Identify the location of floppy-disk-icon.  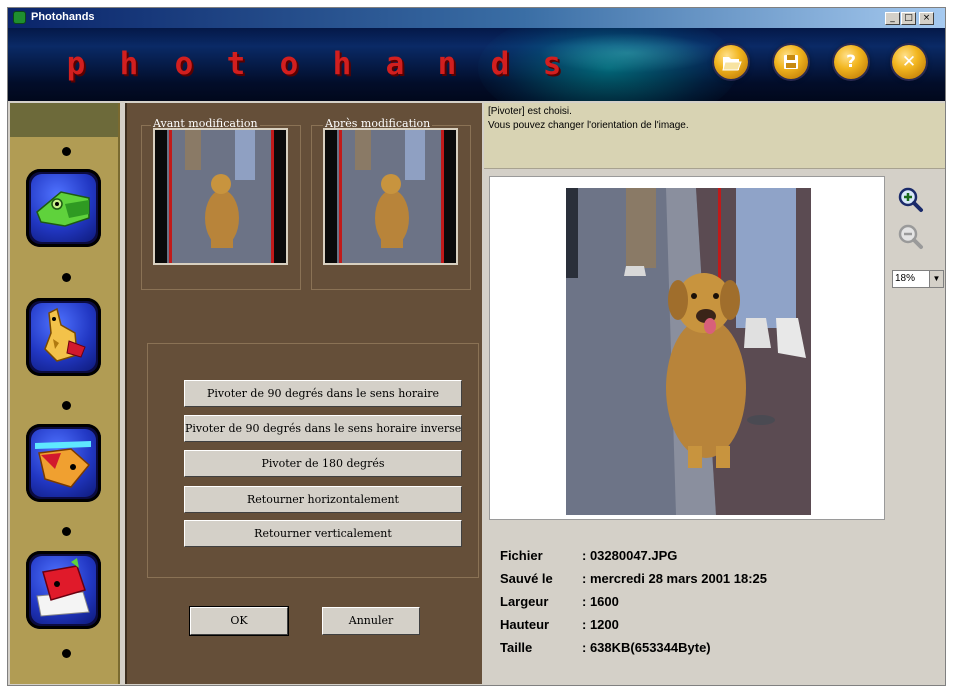
(791, 62).